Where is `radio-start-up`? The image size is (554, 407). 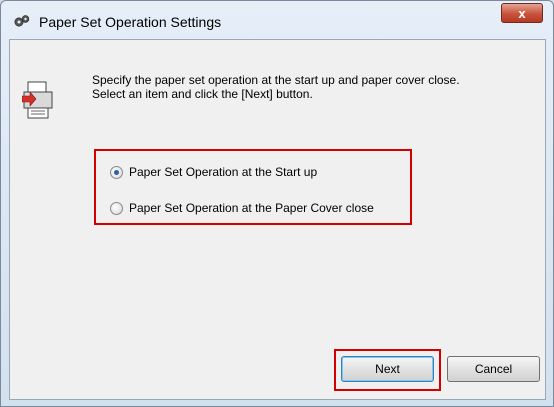 radio-start-up is located at coordinates (116, 172).